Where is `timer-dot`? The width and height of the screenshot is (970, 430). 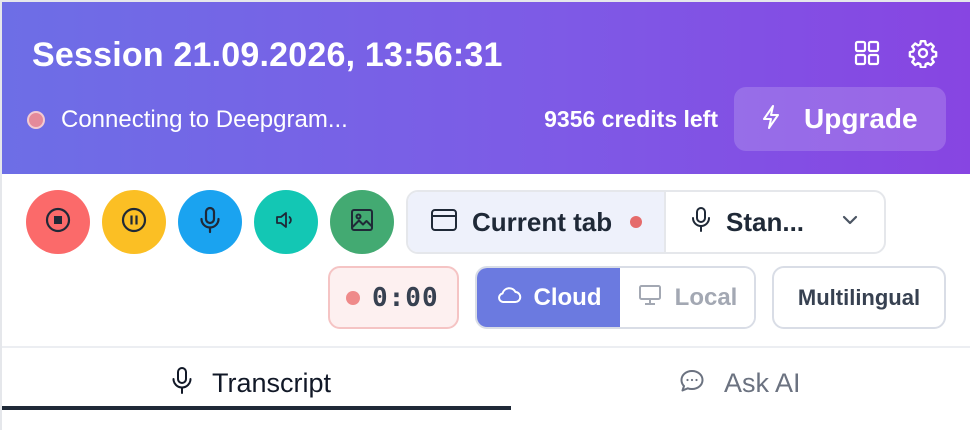 timer-dot is located at coordinates (353, 297).